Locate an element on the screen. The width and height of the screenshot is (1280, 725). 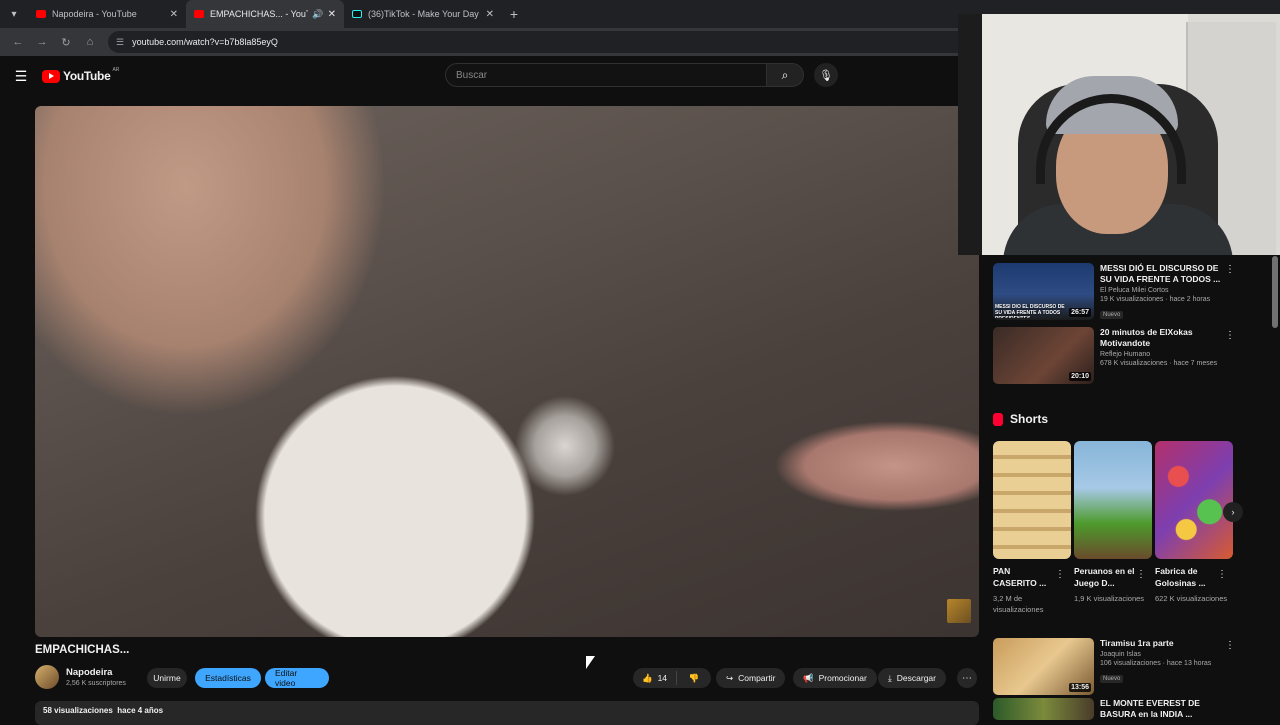
video-meta: 678 K visualizaciones · hace 7 meses is located at coordinates (1159, 363).